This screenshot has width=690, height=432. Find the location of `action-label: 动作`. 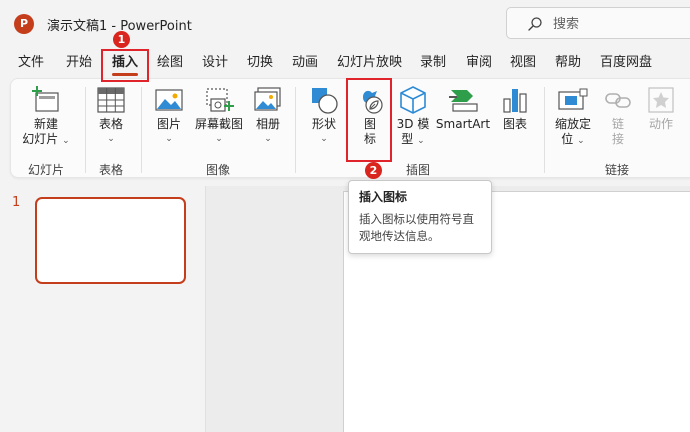

action-label: 动作 is located at coordinates (660, 124).